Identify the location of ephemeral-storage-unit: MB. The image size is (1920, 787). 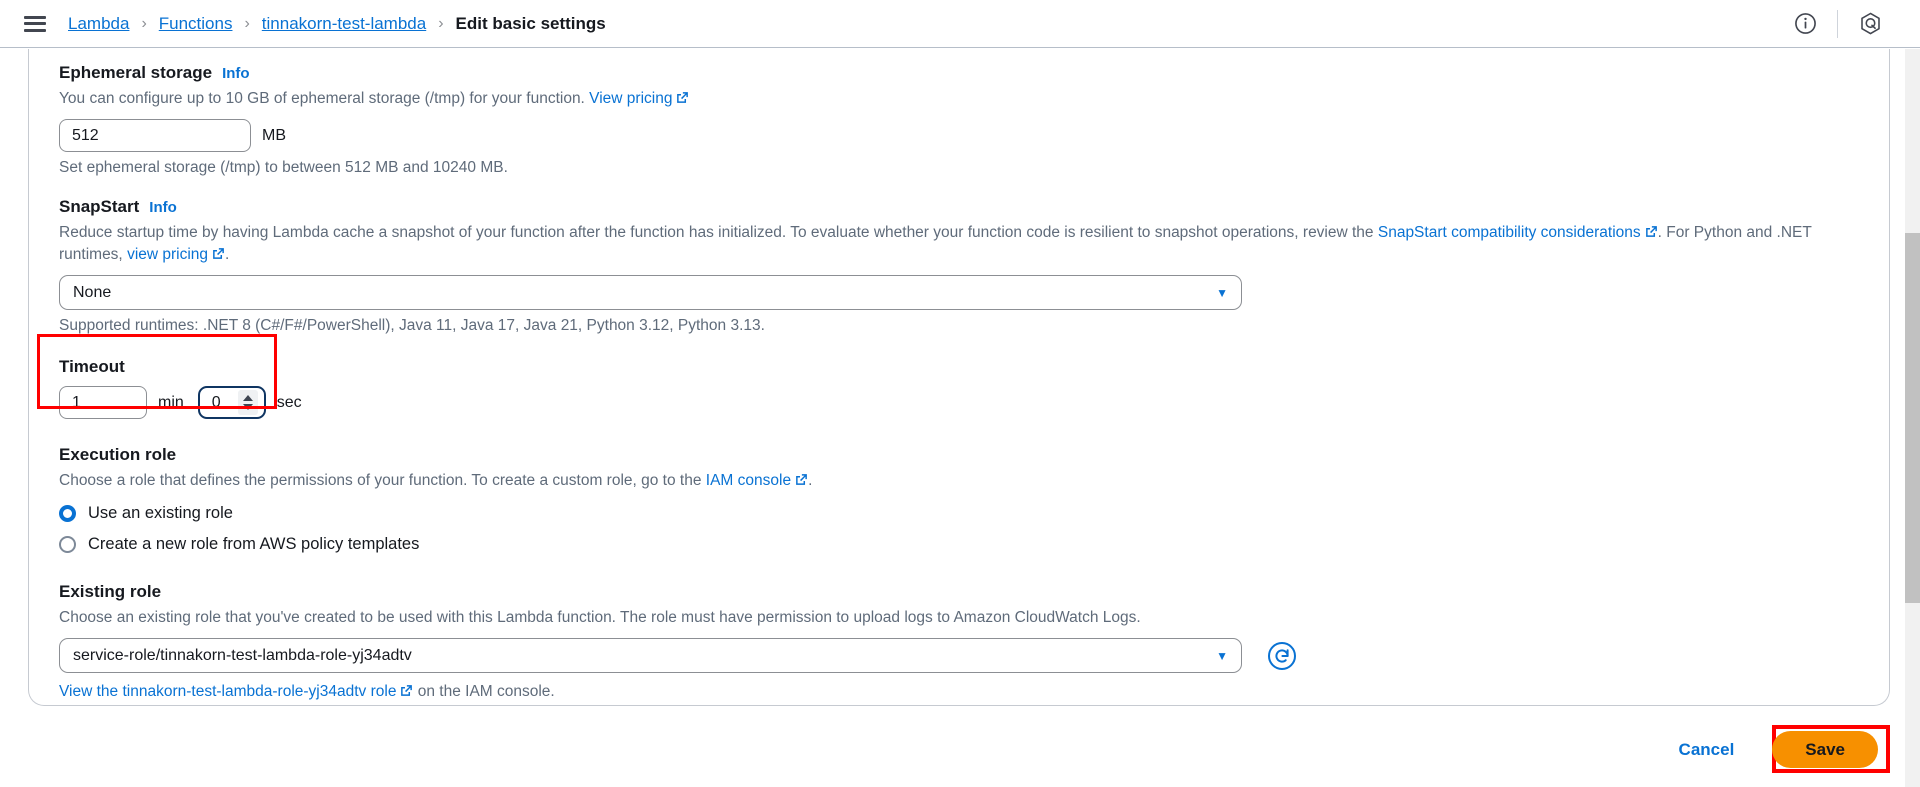
(274, 135).